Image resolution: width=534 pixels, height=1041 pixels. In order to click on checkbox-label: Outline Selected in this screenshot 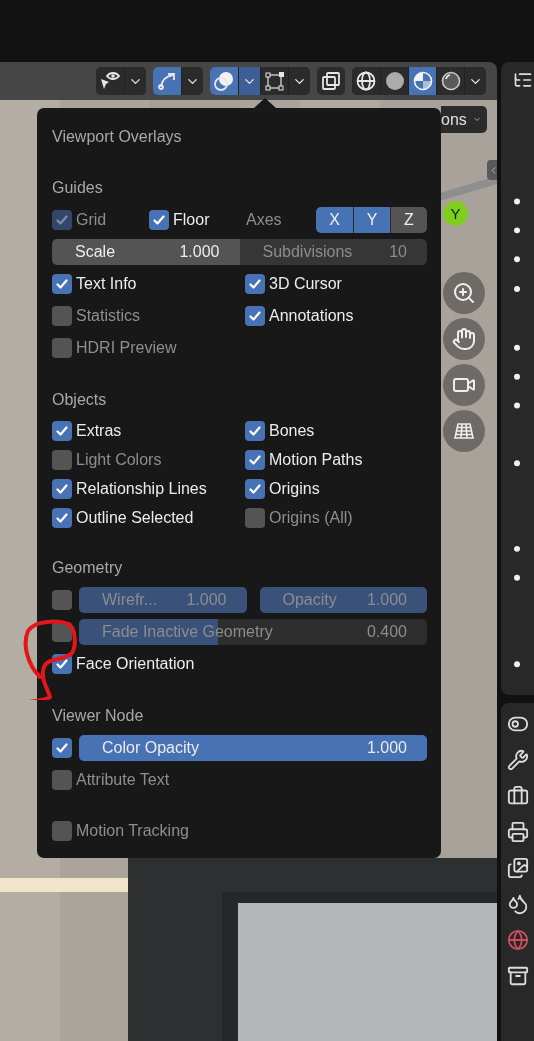, I will do `click(135, 517)`.